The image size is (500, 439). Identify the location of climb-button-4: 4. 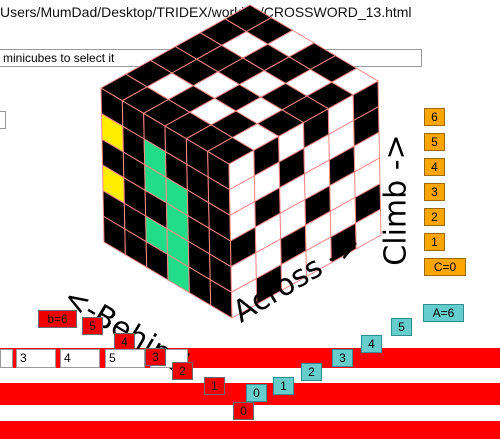
(434, 167).